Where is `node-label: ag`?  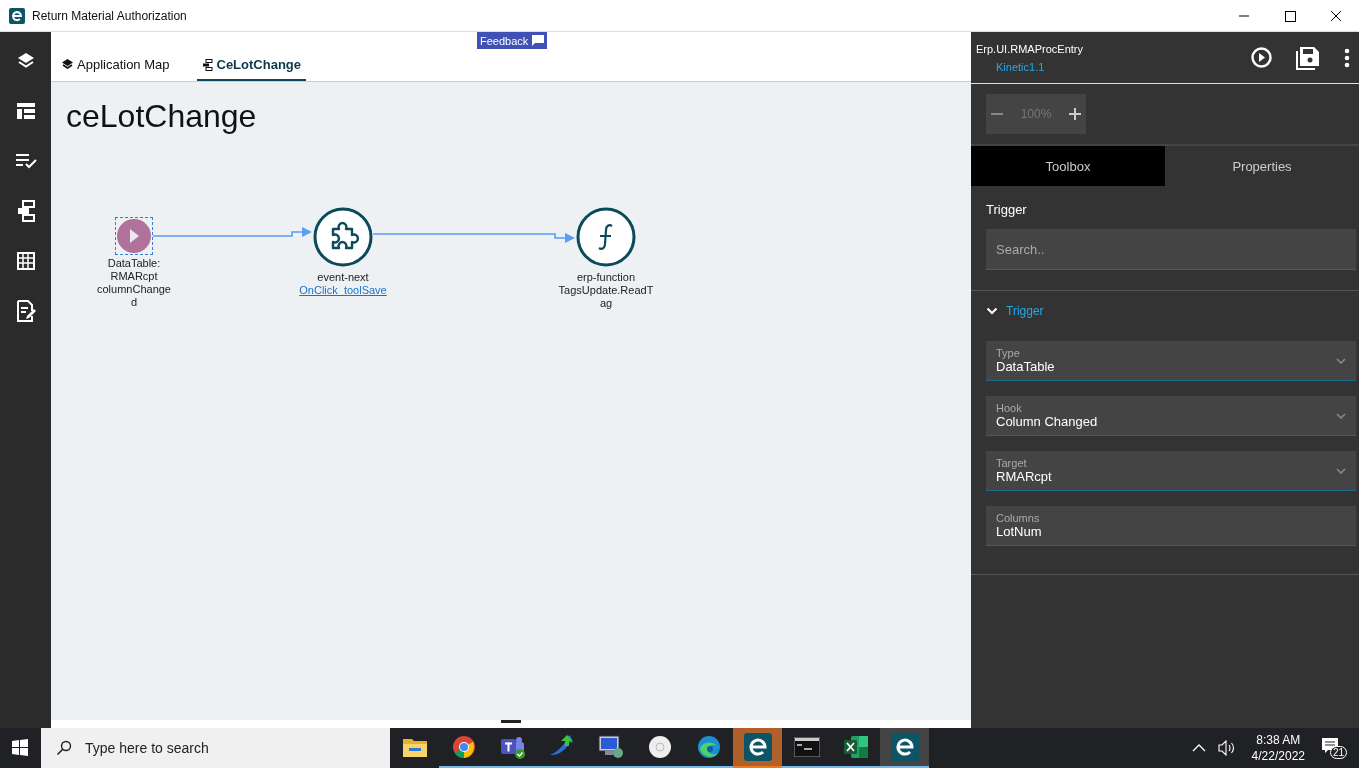 node-label: ag is located at coordinates (606, 303).